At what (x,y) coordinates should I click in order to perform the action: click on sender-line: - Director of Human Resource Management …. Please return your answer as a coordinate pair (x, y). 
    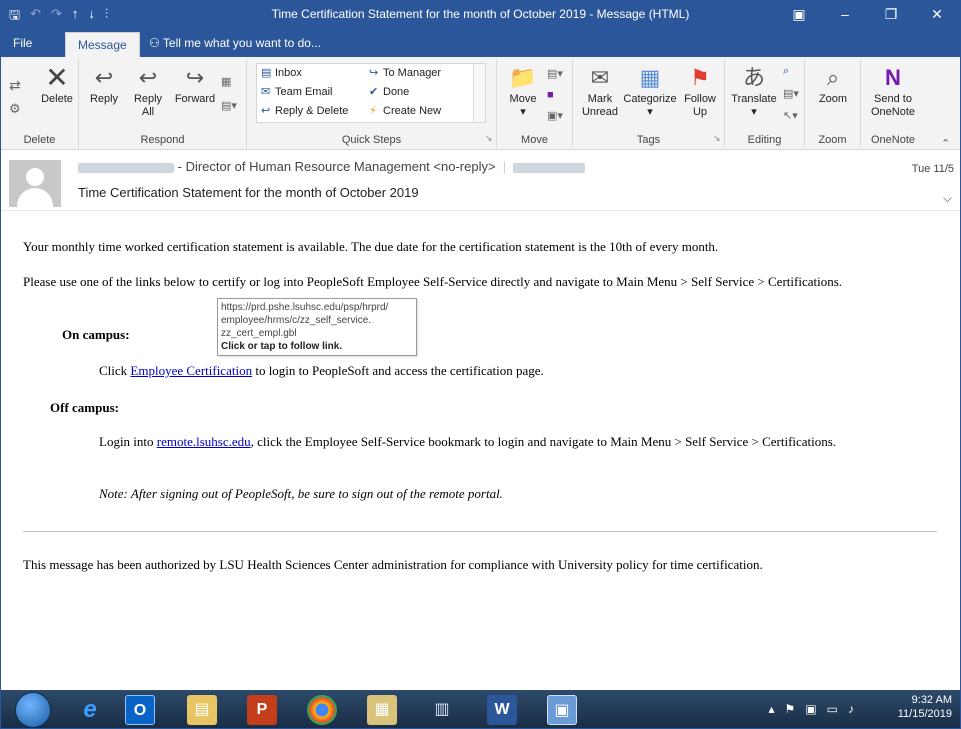
    Looking at the image, I should click on (332, 166).